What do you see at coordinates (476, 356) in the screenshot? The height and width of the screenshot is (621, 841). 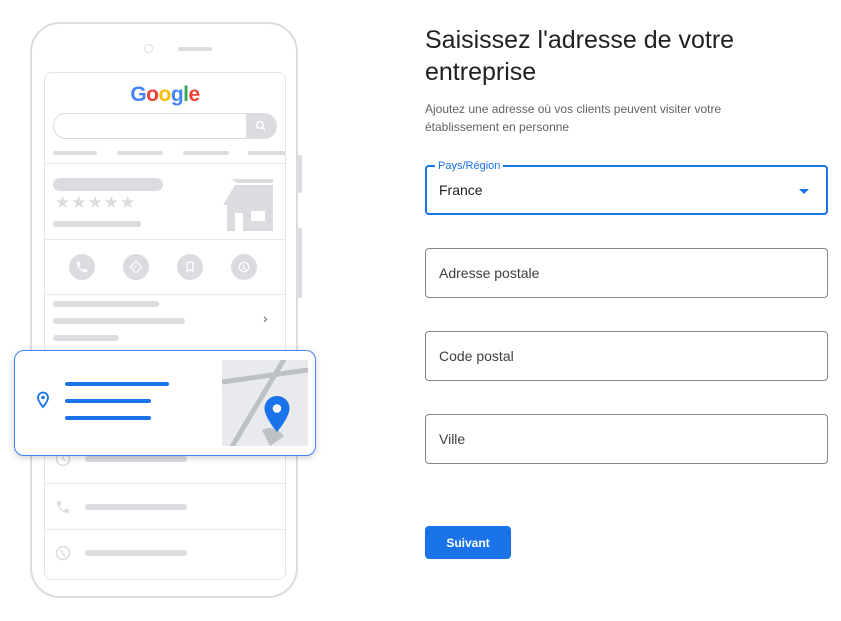 I see `postal-code-placeholder: Code postal` at bounding box center [476, 356].